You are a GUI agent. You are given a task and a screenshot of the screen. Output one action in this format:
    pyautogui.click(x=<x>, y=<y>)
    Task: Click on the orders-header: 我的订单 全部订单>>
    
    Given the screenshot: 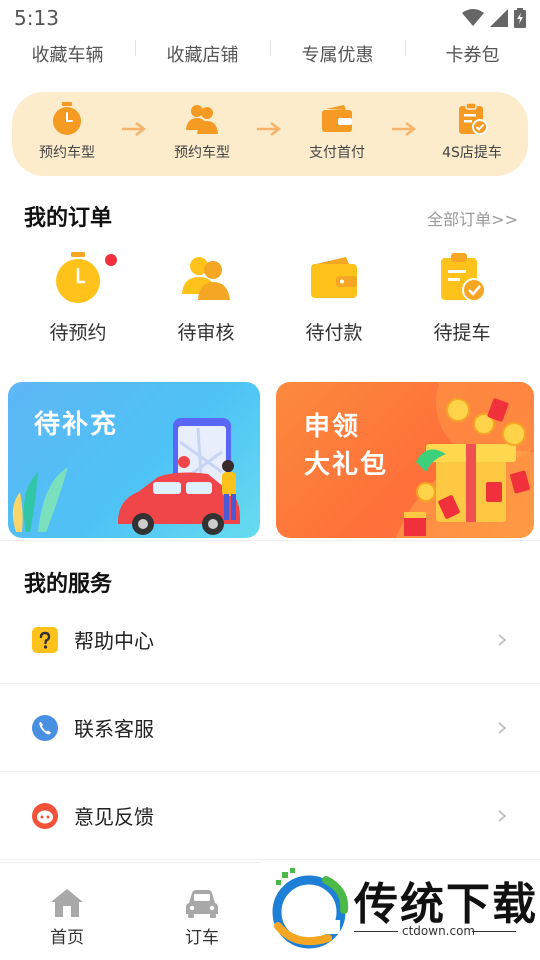 What is the action you would take?
    pyautogui.click(x=271, y=216)
    